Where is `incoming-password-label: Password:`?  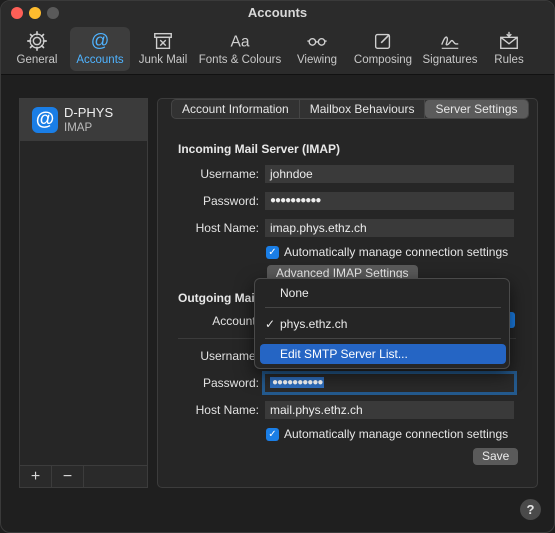
incoming-password-label: Password: is located at coordinates (230, 201).